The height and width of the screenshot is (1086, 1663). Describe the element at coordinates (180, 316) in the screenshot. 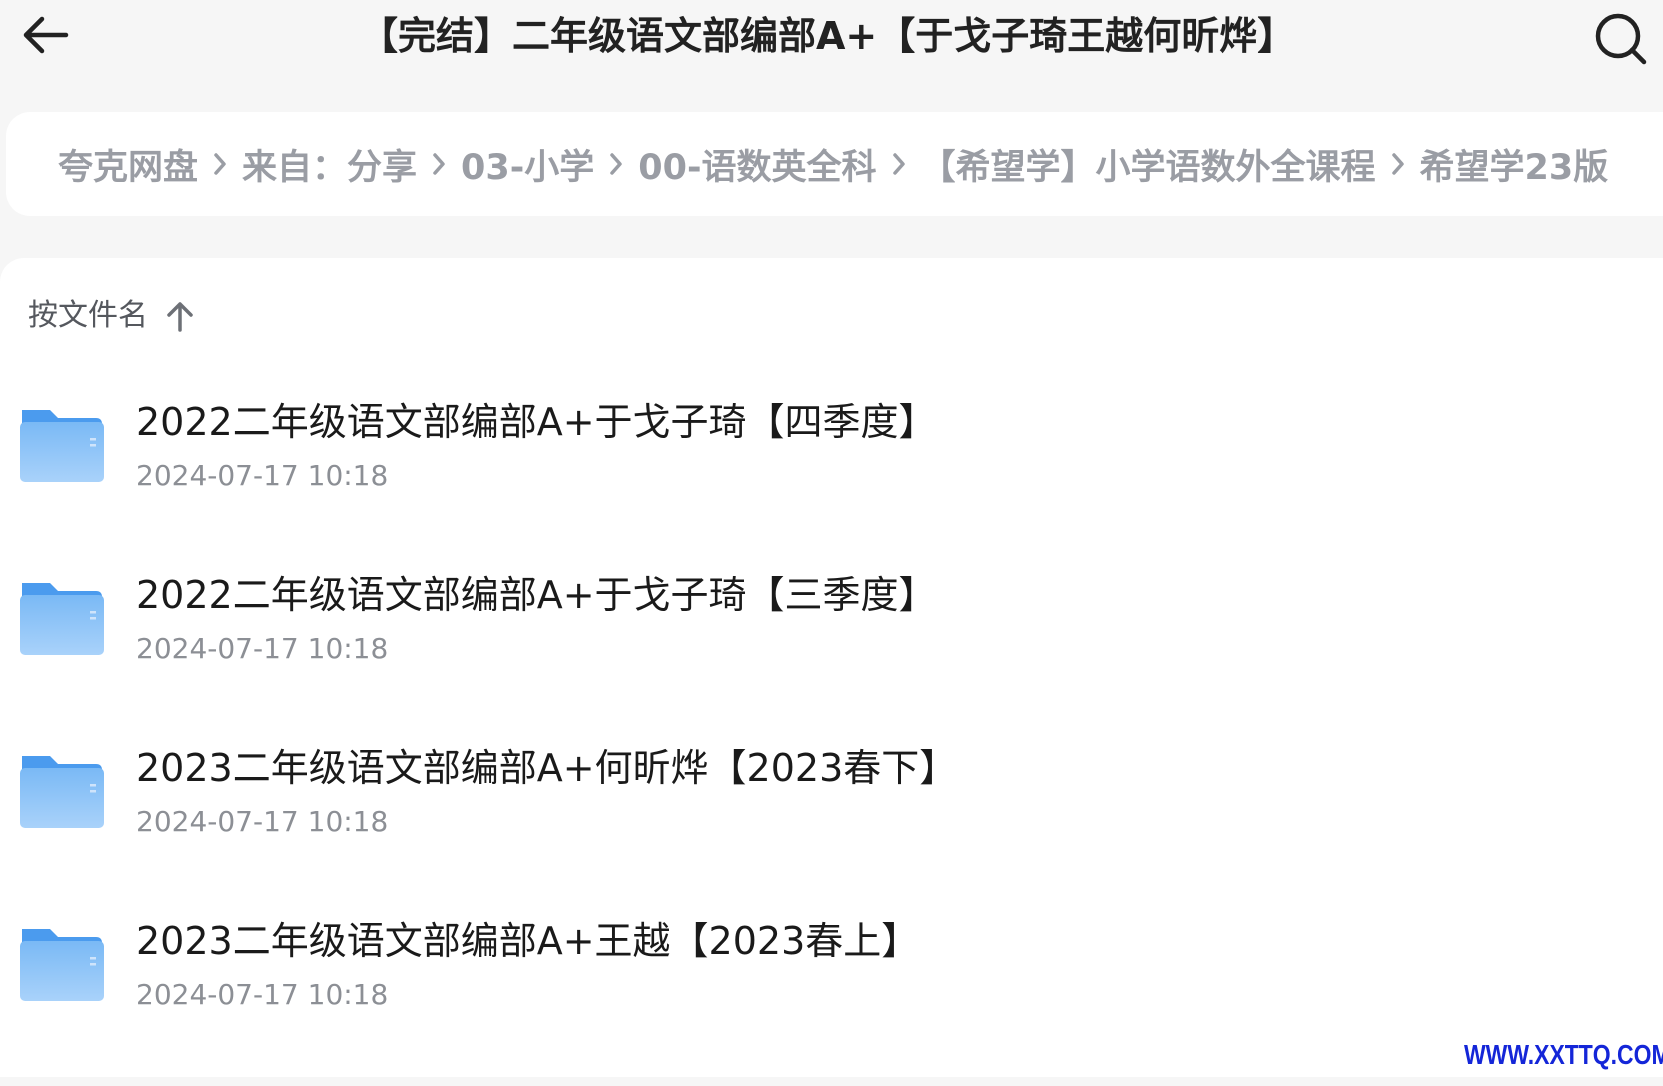

I see `arrow-up-icon` at that location.